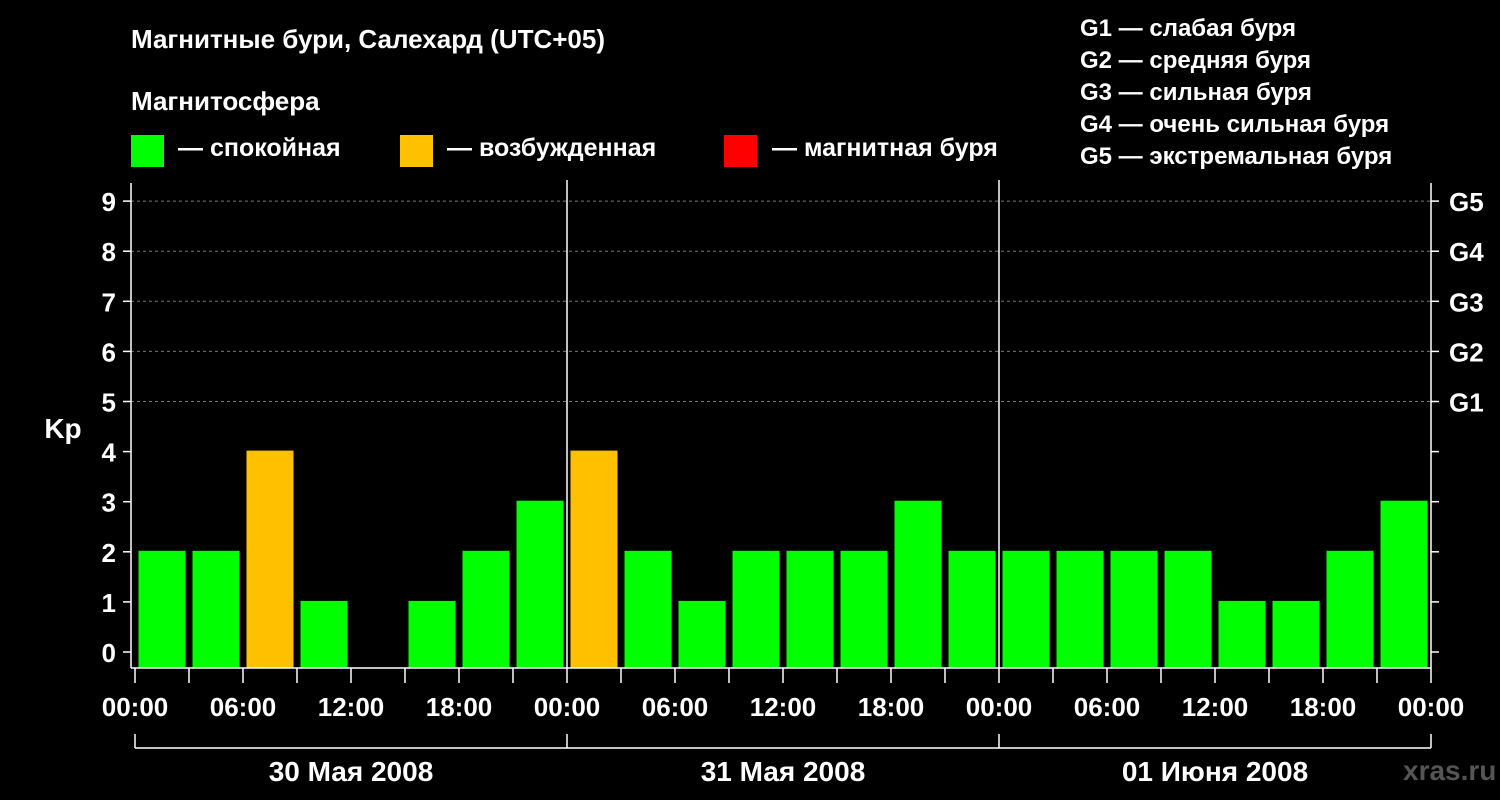  Describe the element at coordinates (109, 653) in the screenshot. I see `y-tick-label-0: 0` at that location.